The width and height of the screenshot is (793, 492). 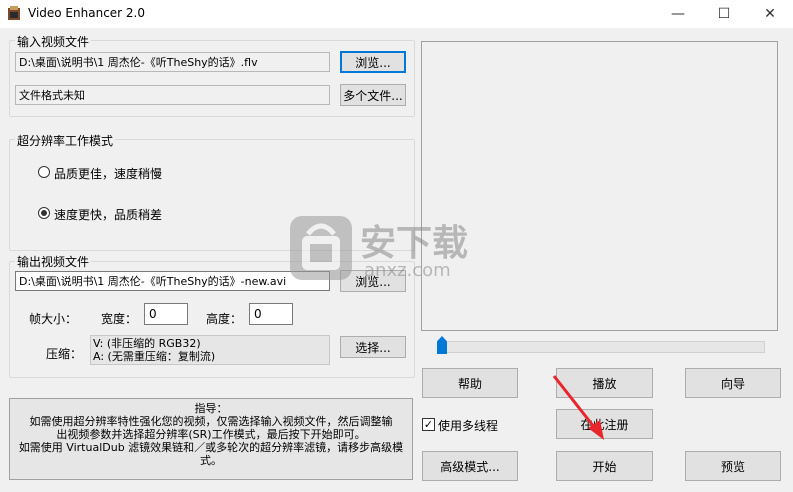 What do you see at coordinates (119, 319) in the screenshot?
I see `width-label: 宽度：` at bounding box center [119, 319].